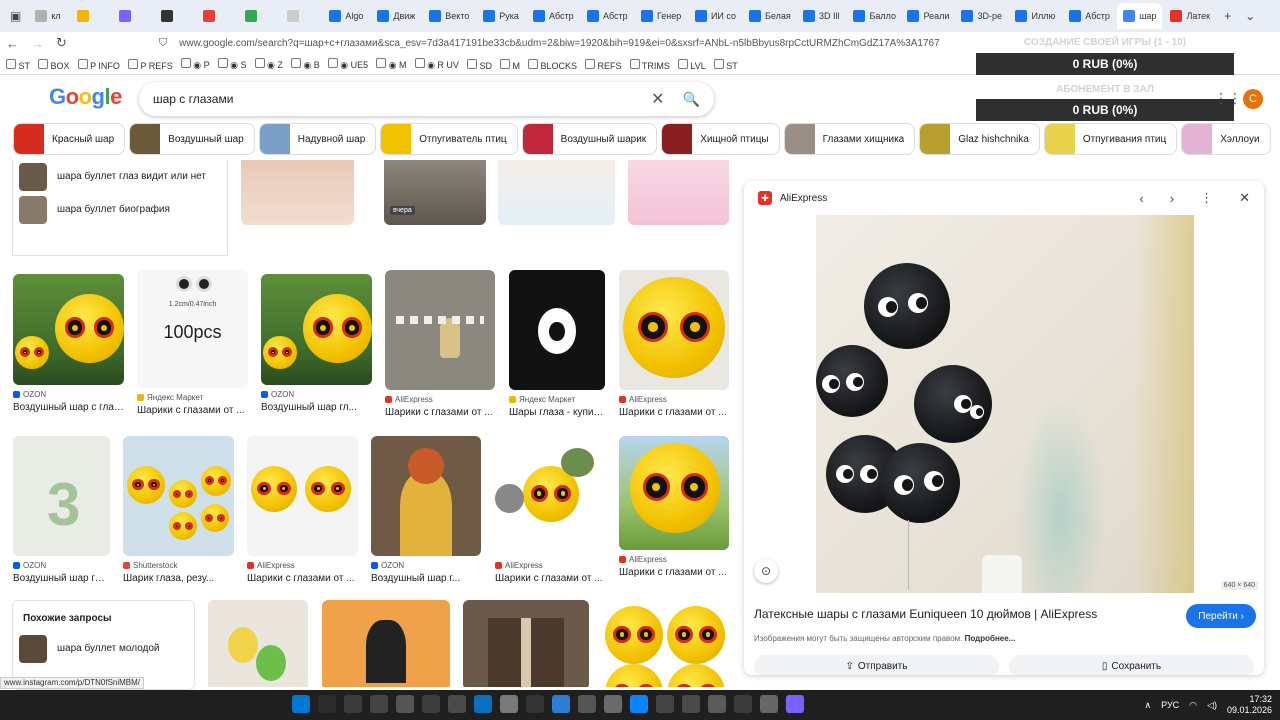  What do you see at coordinates (1140, 16) in the screenshot?
I see `browser-tab: шар` at bounding box center [1140, 16].